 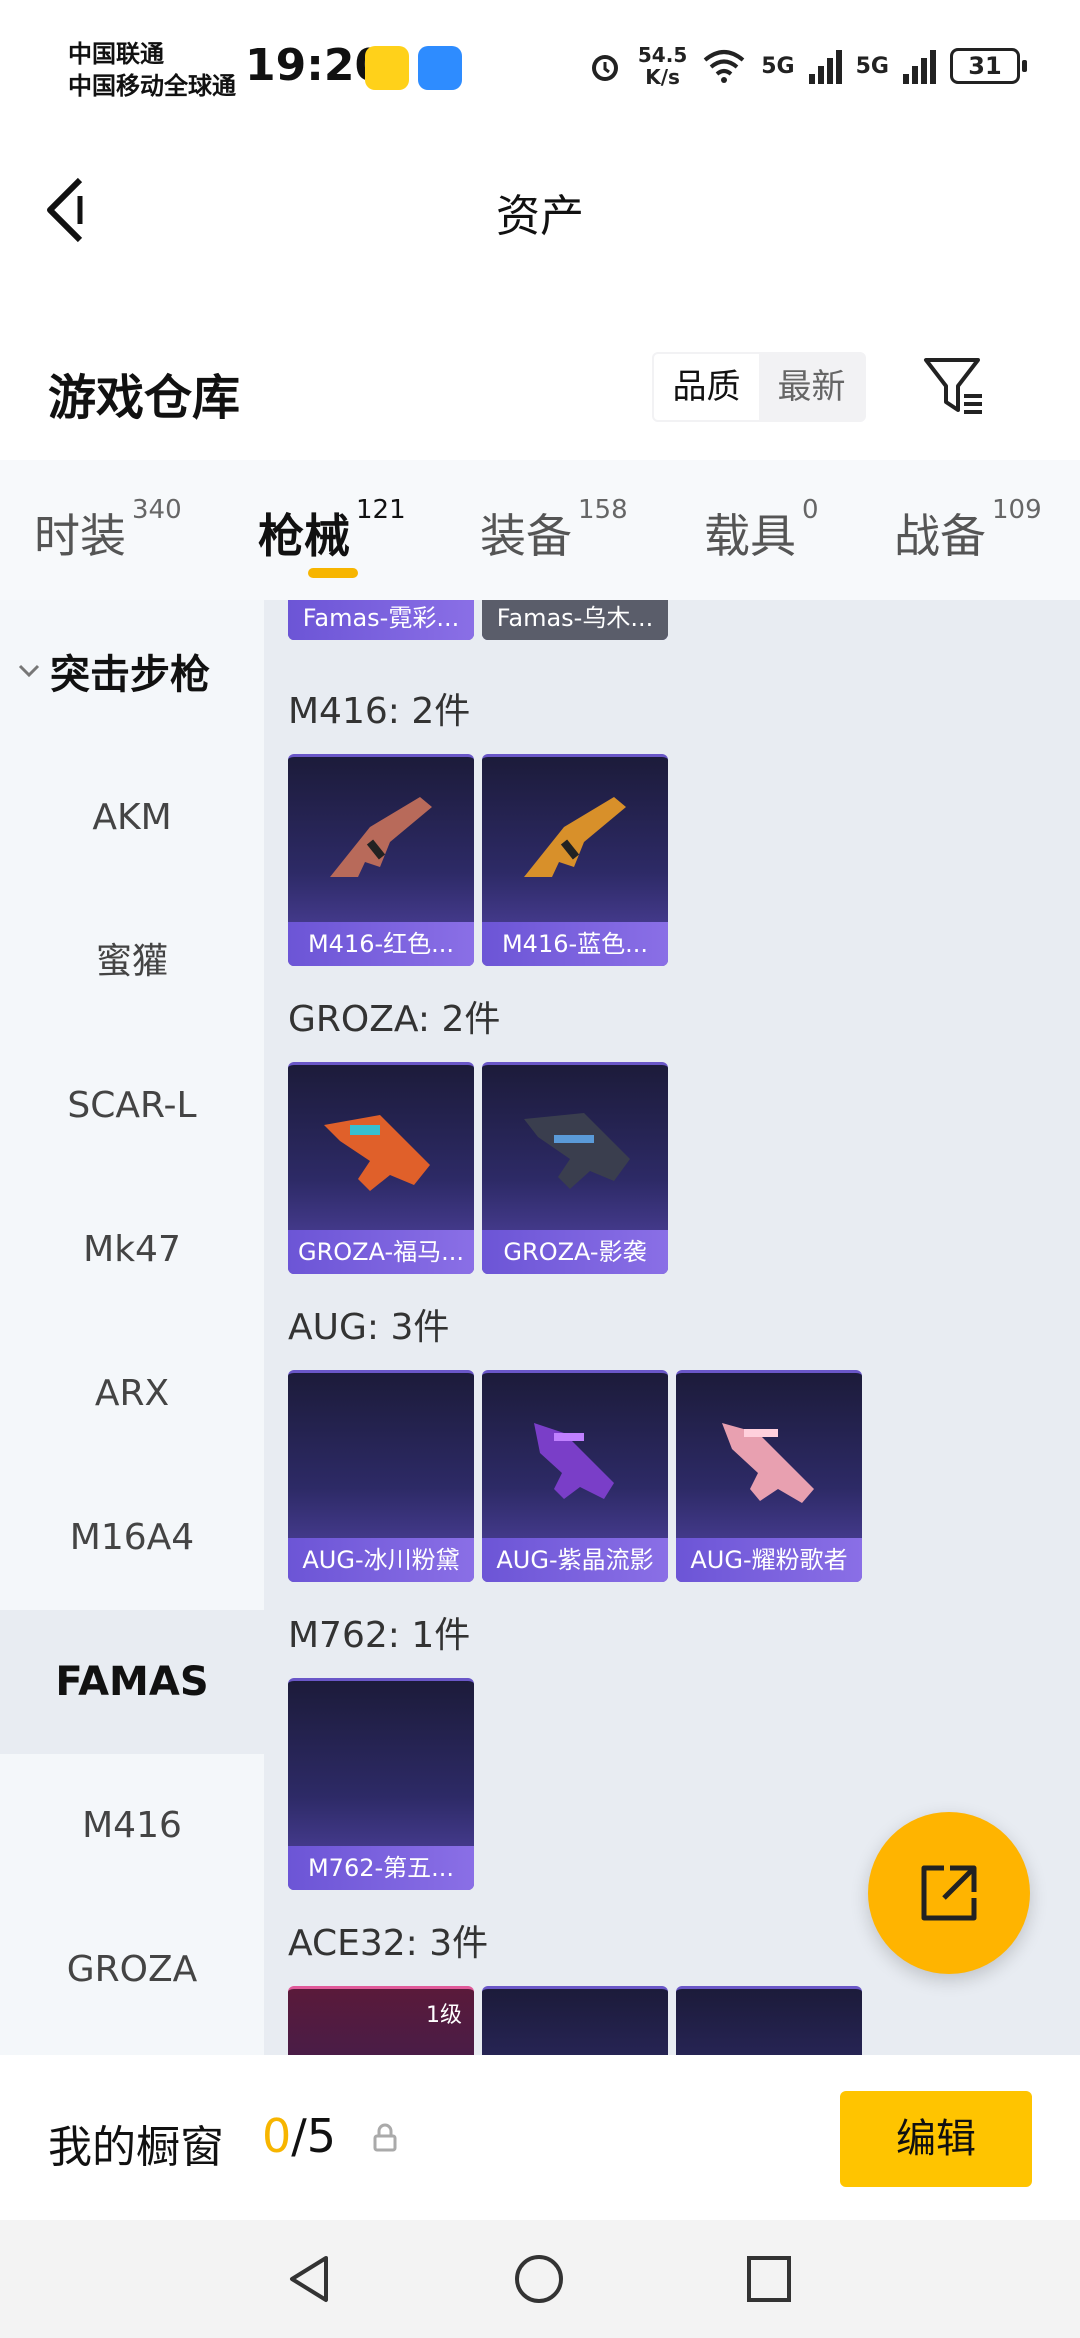 What do you see at coordinates (132, 1394) in the screenshot?
I see `sidebar-item-arx: ARX` at bounding box center [132, 1394].